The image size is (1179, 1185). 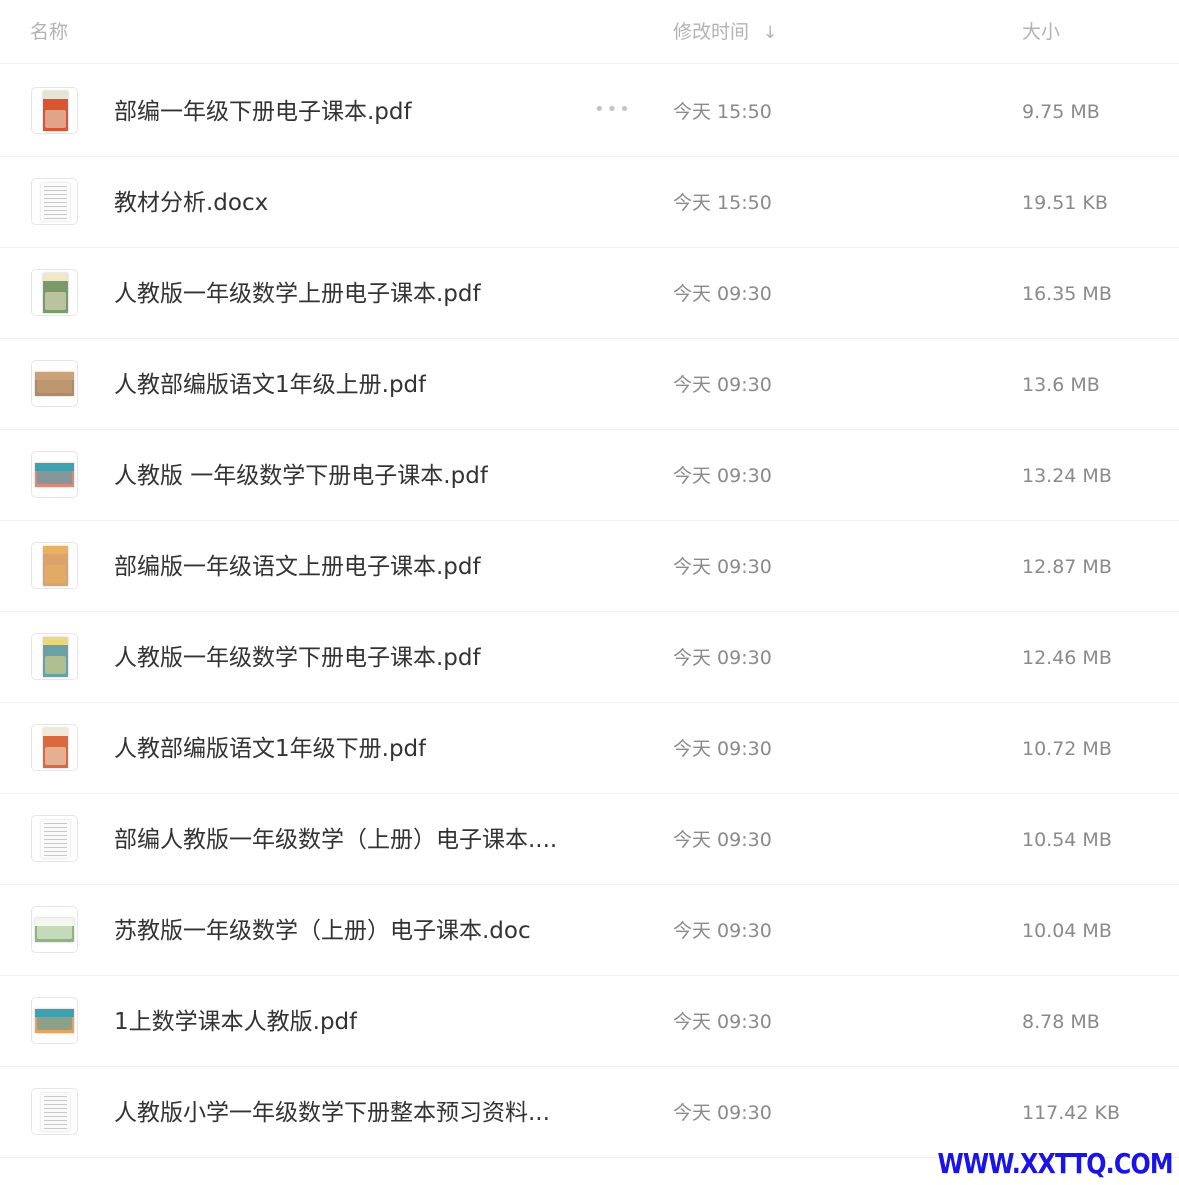 What do you see at coordinates (589, 930) in the screenshot?
I see `file-row: 苏教版一年级数学（上册）电子课本.doc 今天 09:30 10.04 MB` at bounding box center [589, 930].